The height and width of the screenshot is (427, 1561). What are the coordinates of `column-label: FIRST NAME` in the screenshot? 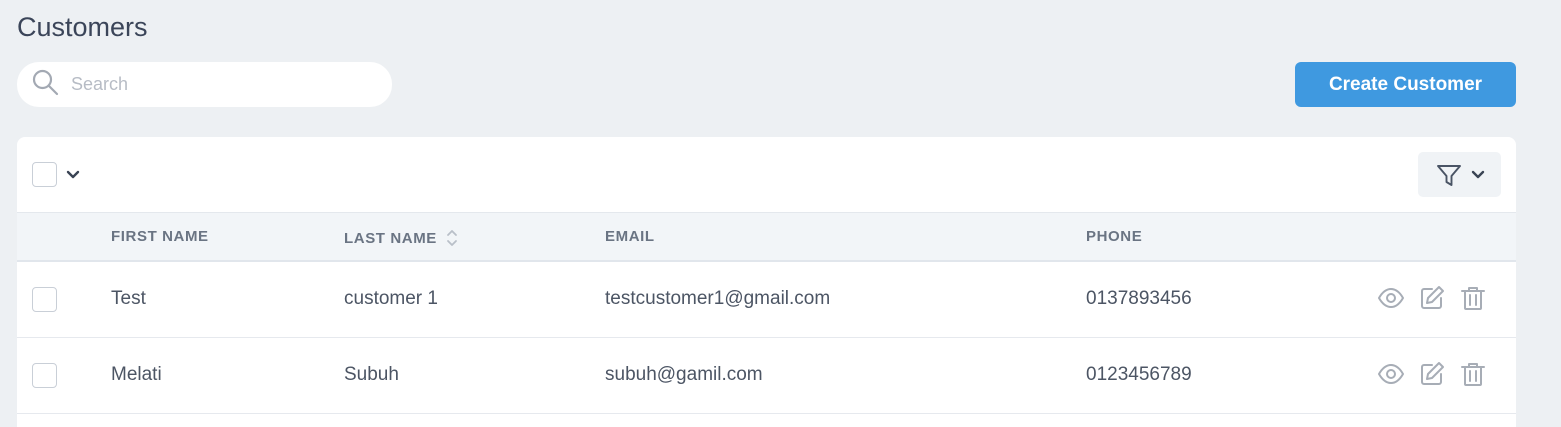 It's located at (160, 236).